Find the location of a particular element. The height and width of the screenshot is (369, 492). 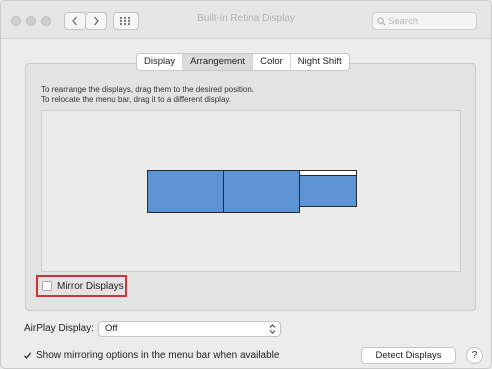

airplay-display-select: Off is located at coordinates (189, 329).